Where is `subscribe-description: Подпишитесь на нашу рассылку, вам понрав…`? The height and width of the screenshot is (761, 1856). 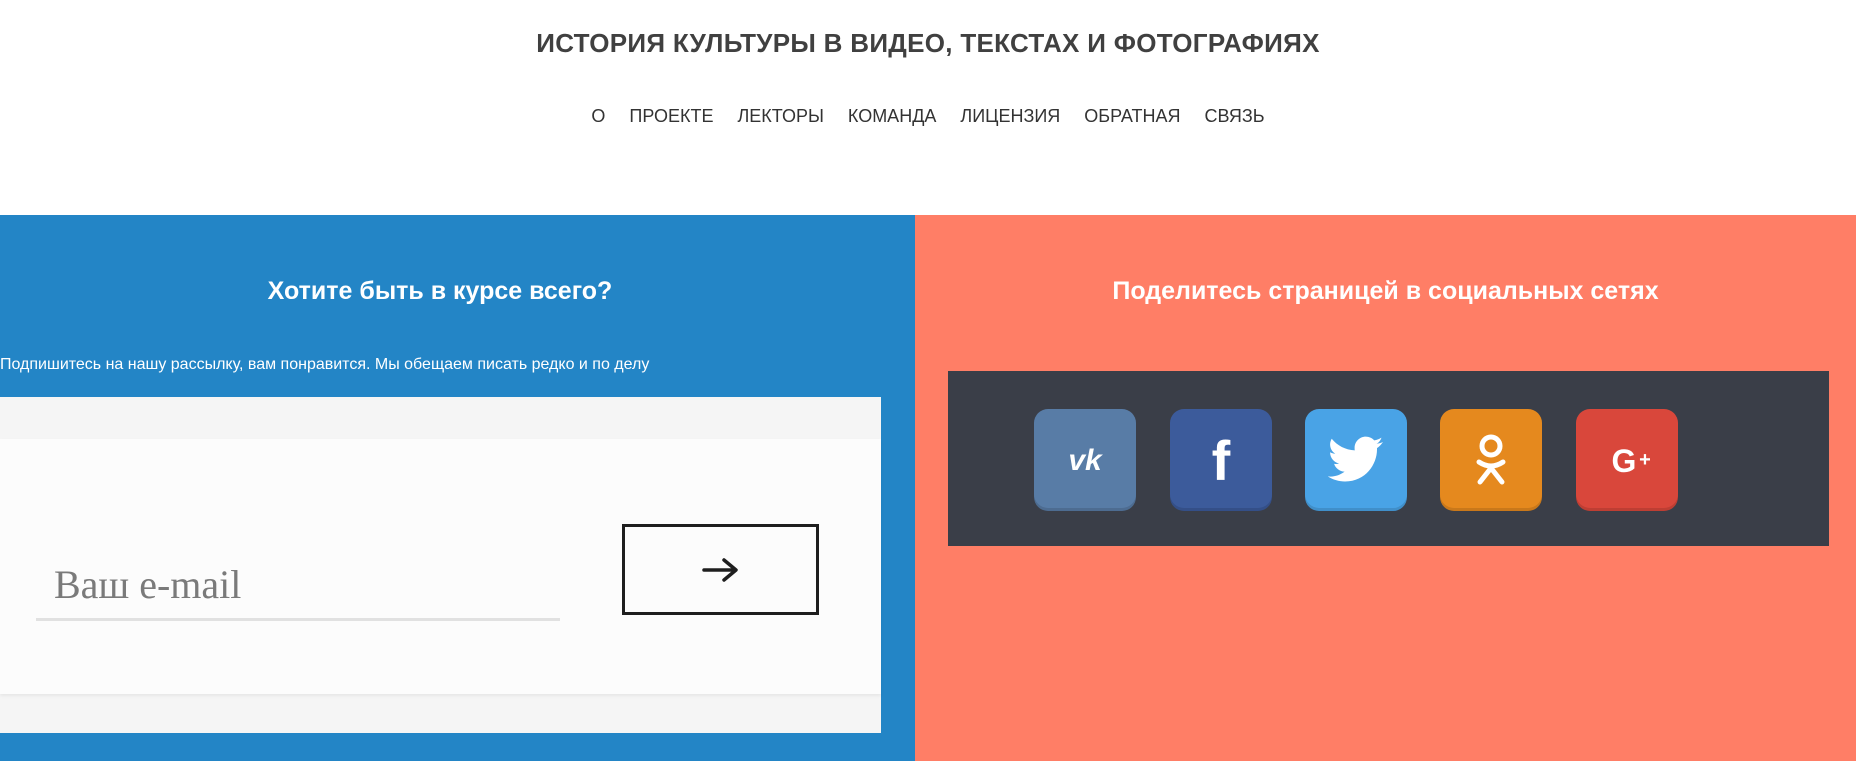
subscribe-description: Подпишитесь на нашу рассылку, вам понрав… is located at coordinates (325, 364).